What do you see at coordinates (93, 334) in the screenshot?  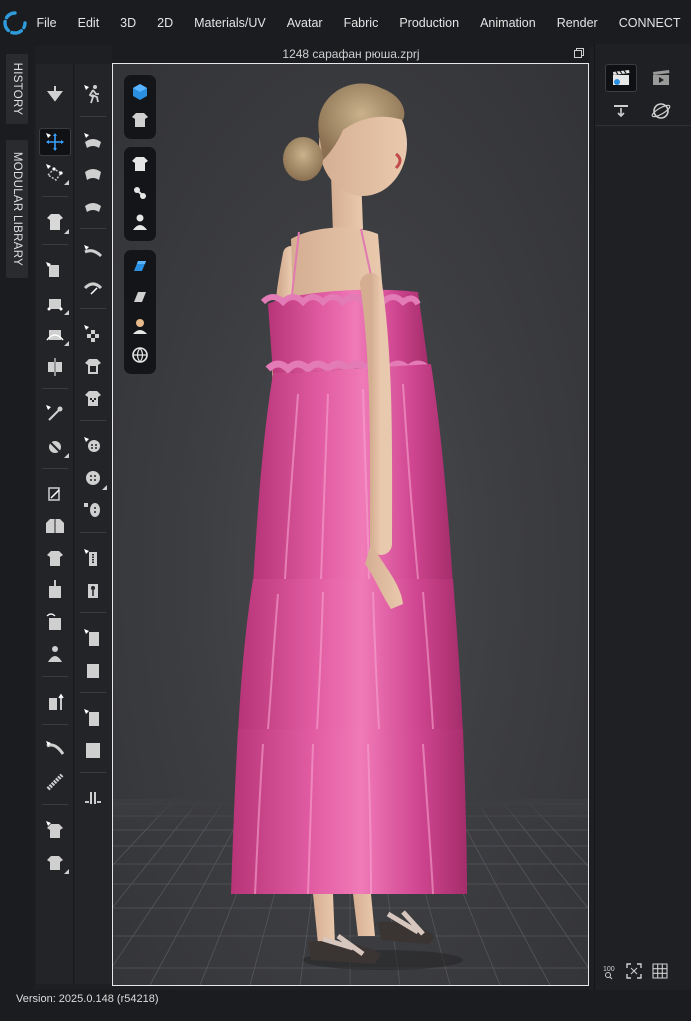 I see `checker-icon` at bounding box center [93, 334].